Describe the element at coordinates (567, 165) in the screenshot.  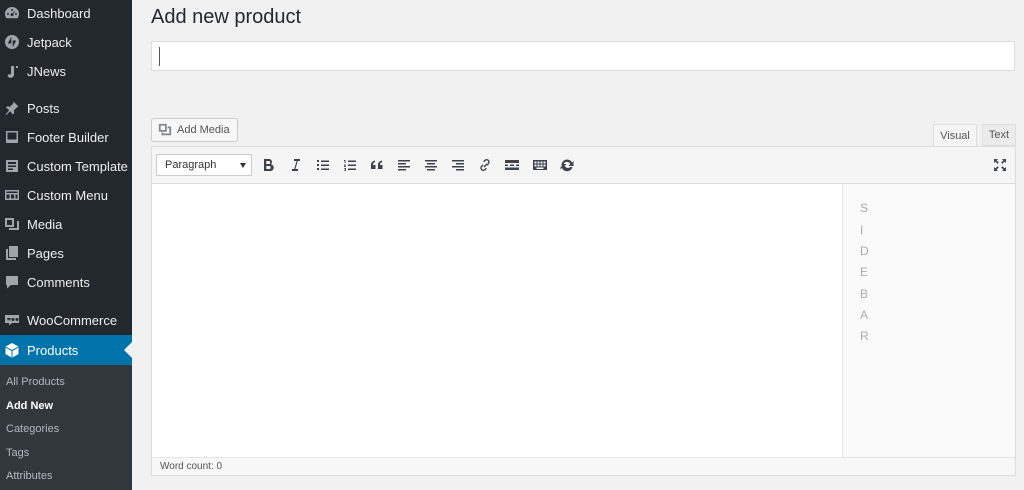
I see `refresh-icon` at that location.